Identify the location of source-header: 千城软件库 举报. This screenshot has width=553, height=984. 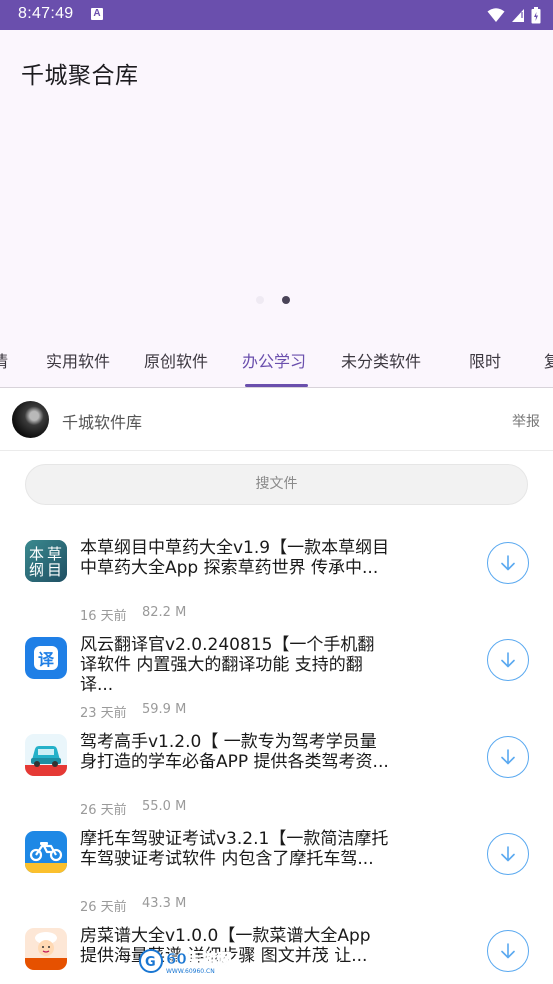
(276, 420).